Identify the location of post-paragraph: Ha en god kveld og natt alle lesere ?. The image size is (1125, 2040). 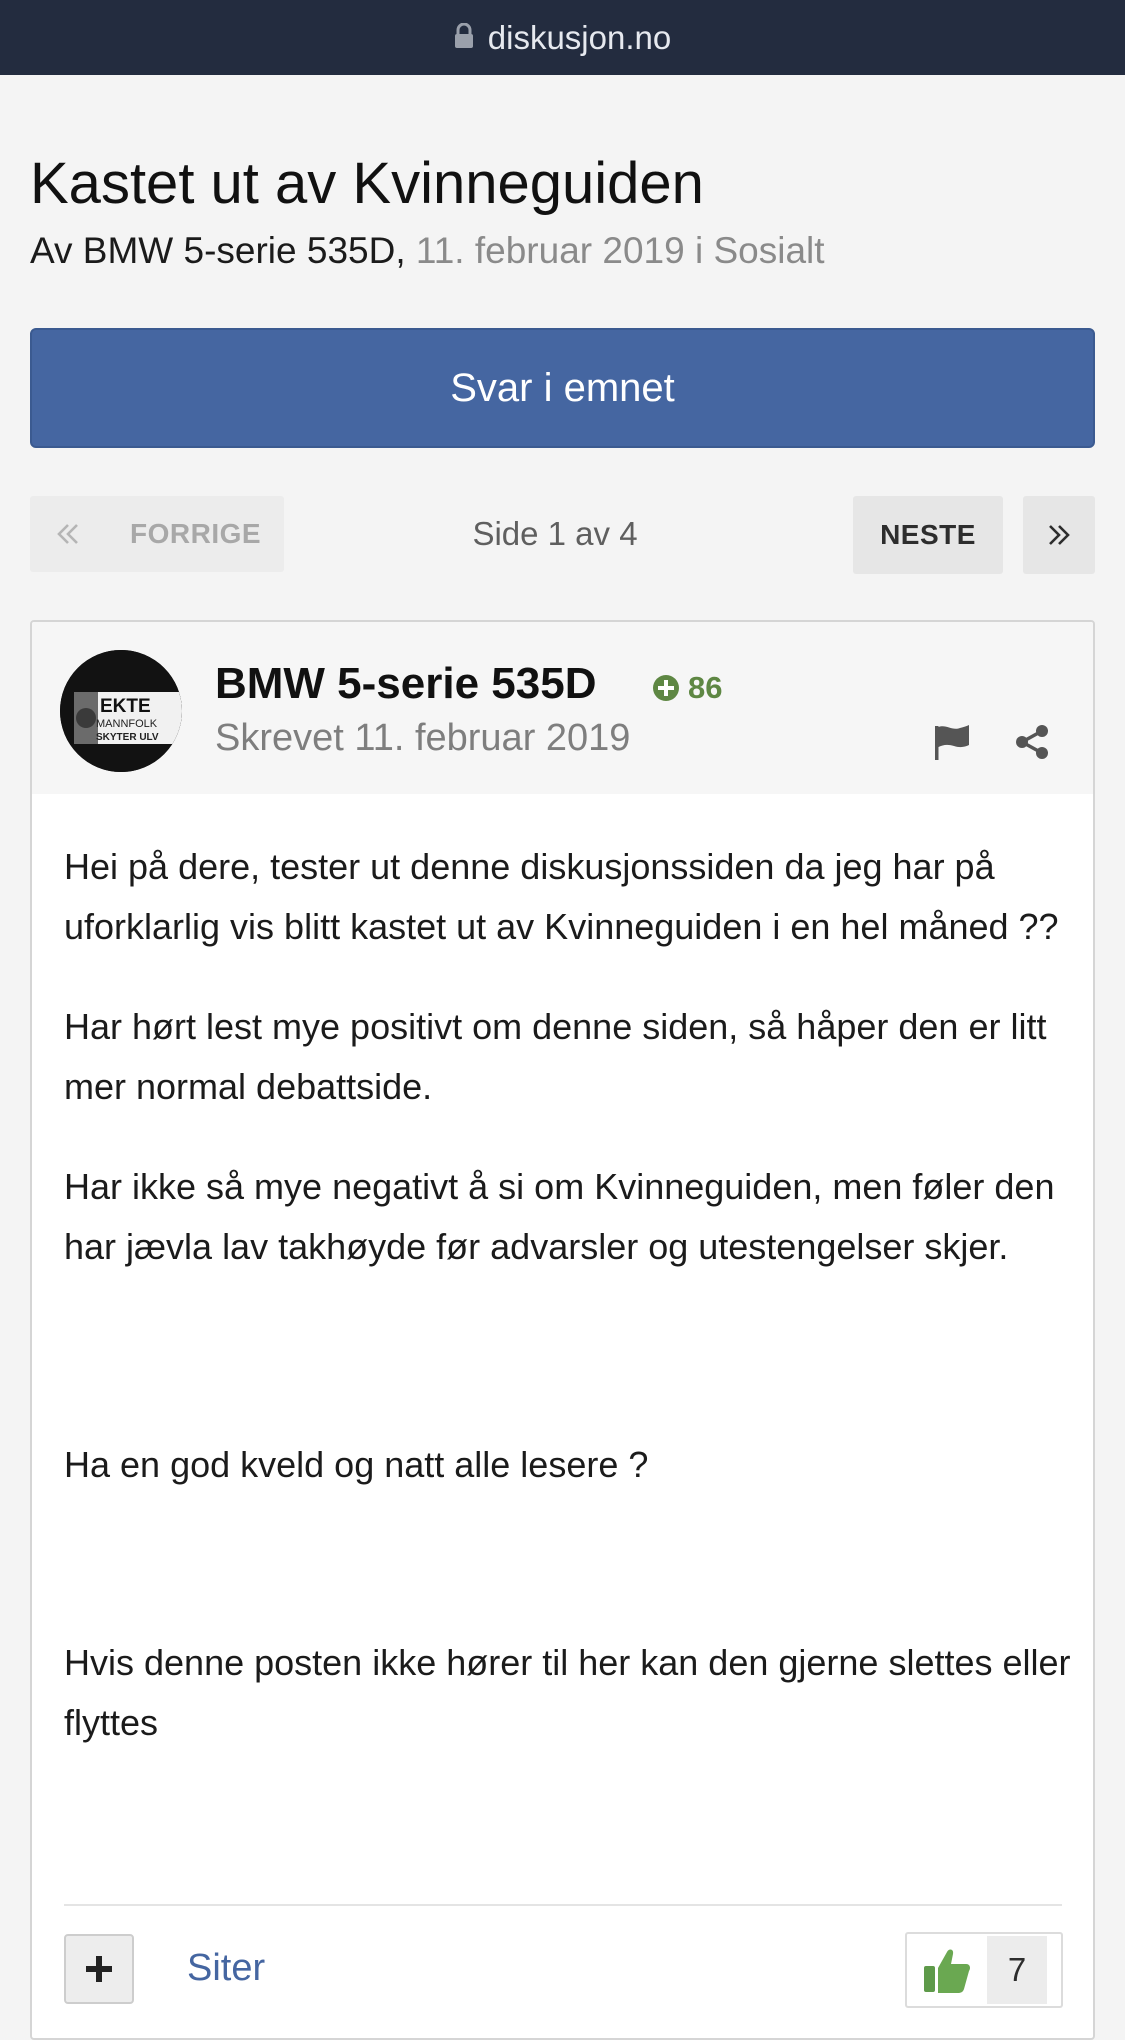
(356, 1464).